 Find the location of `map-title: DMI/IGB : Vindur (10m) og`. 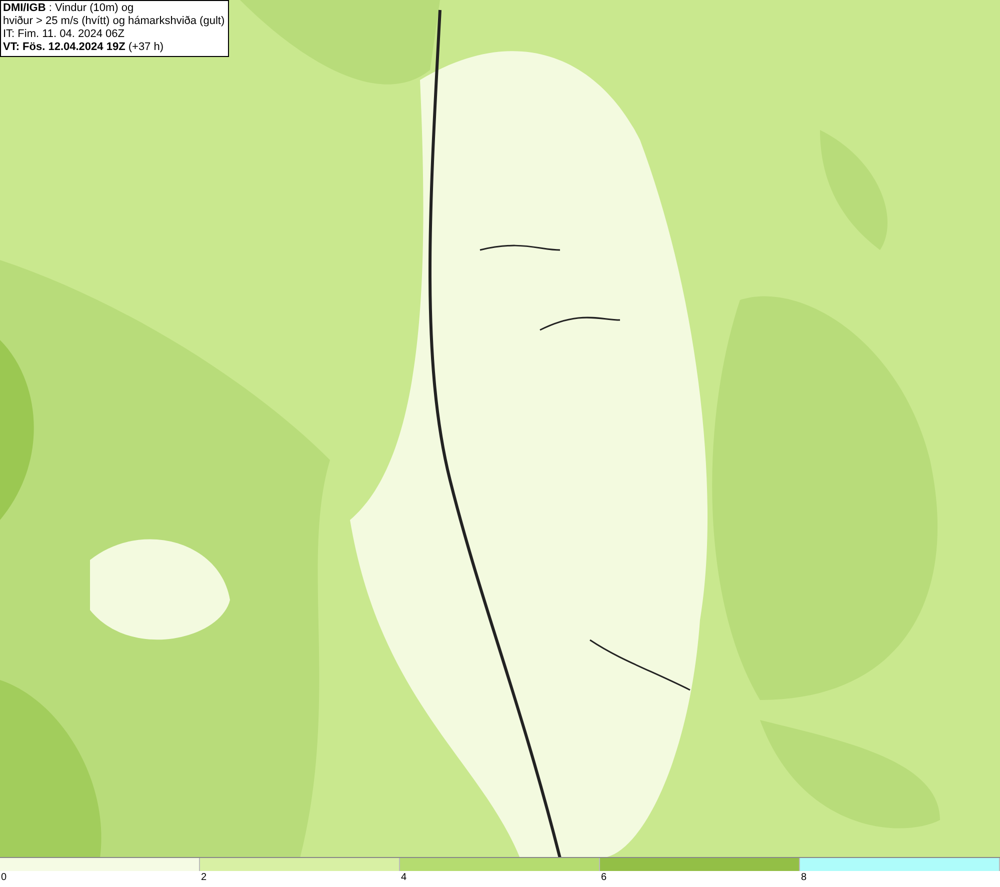

map-title: DMI/IGB : Vindur (10m) og is located at coordinates (69, 8).